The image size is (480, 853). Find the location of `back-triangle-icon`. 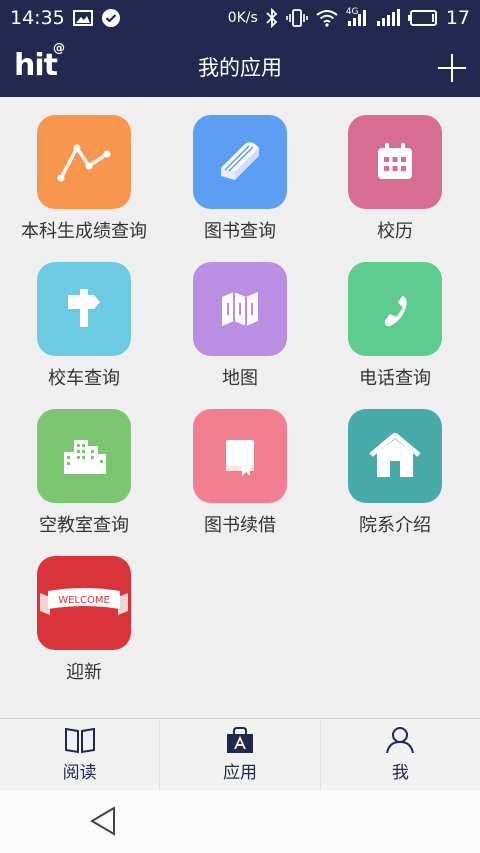

back-triangle-icon is located at coordinates (102, 821).